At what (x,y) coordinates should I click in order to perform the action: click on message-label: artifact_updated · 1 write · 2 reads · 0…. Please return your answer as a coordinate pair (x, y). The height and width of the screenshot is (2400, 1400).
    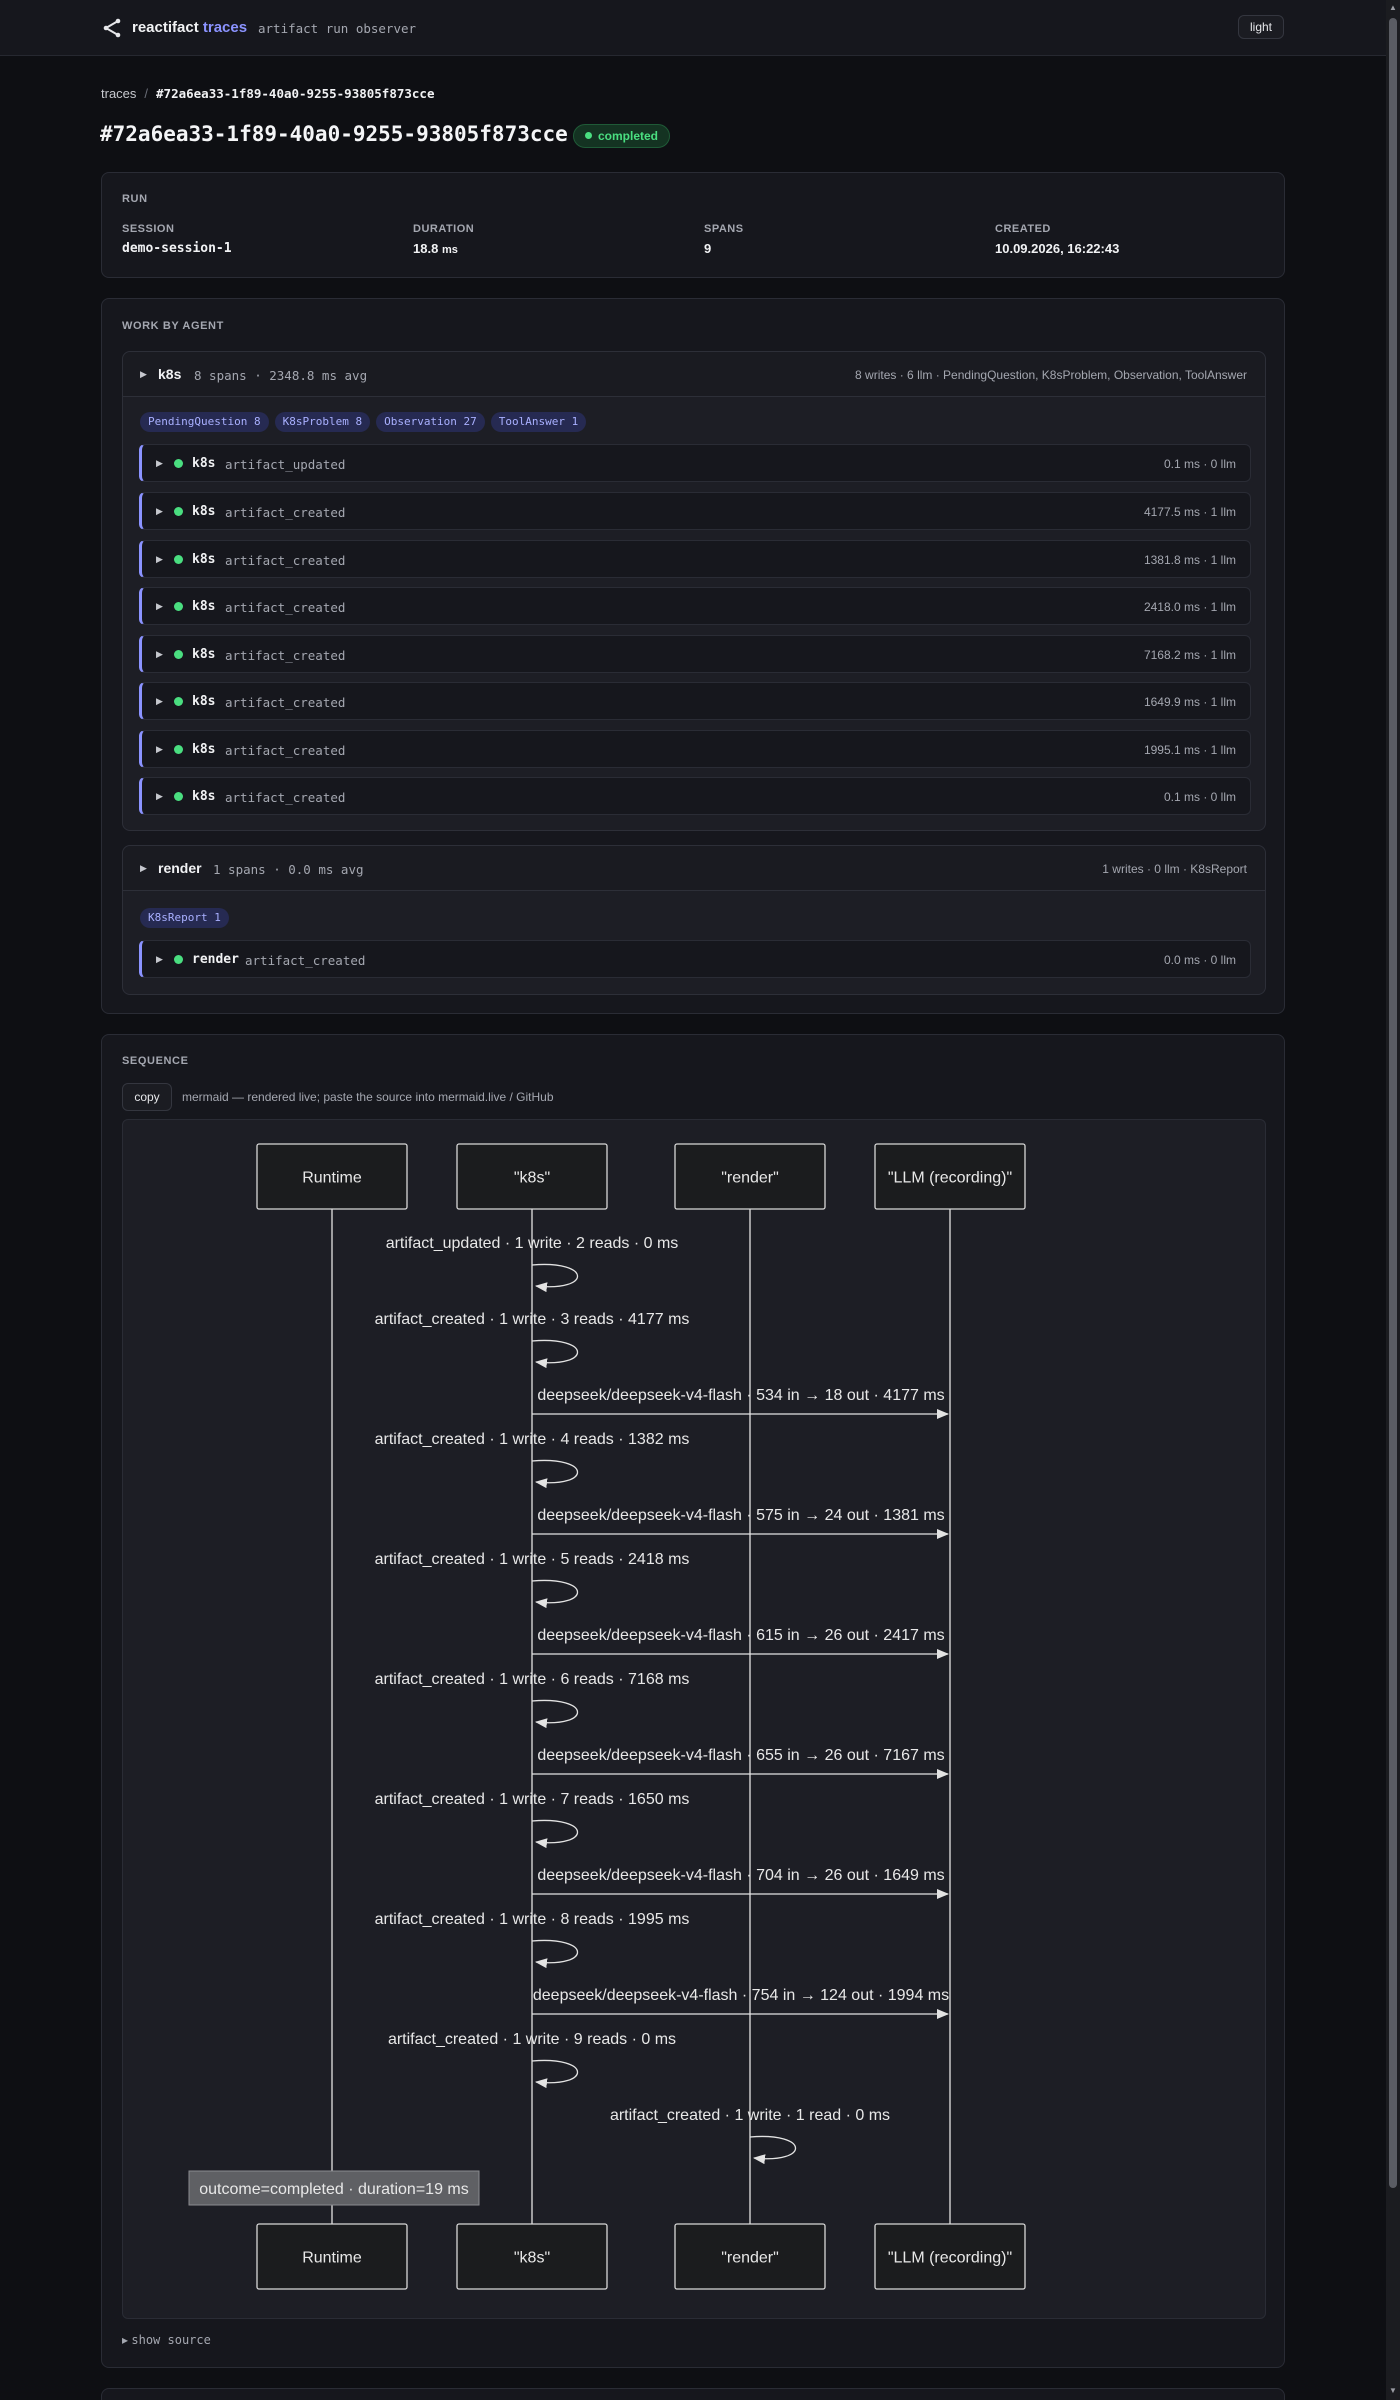
    Looking at the image, I should click on (532, 1243).